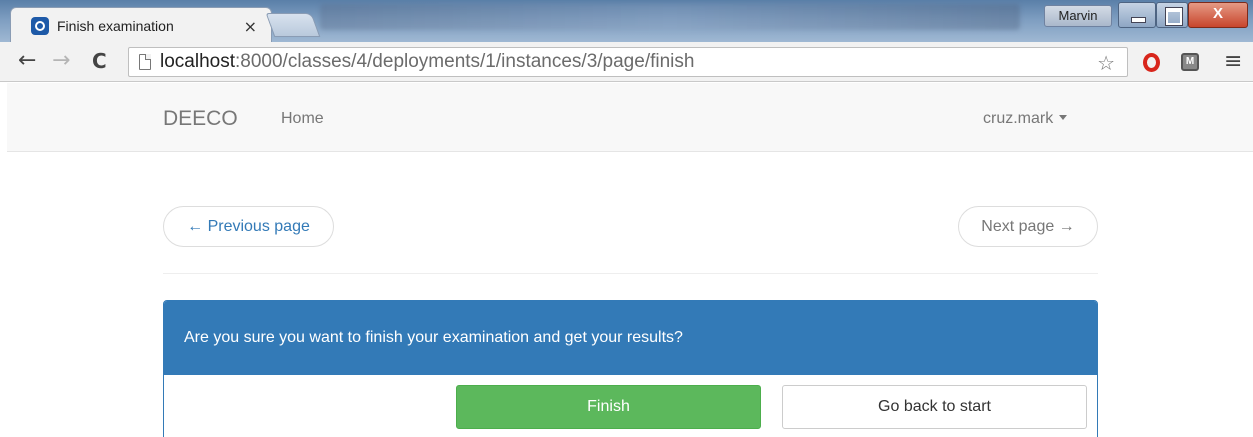 This screenshot has height=437, width=1253. What do you see at coordinates (1151, 62) in the screenshot?
I see `opera-extension-icon` at bounding box center [1151, 62].